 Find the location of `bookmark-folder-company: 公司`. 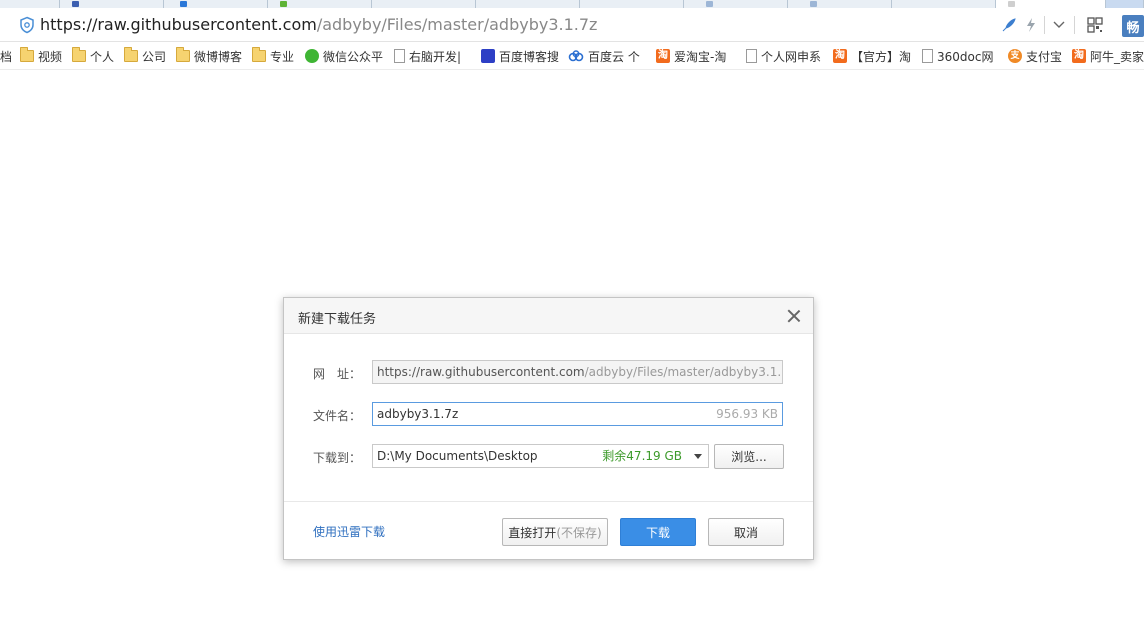

bookmark-folder-company: 公司 is located at coordinates (145, 55).